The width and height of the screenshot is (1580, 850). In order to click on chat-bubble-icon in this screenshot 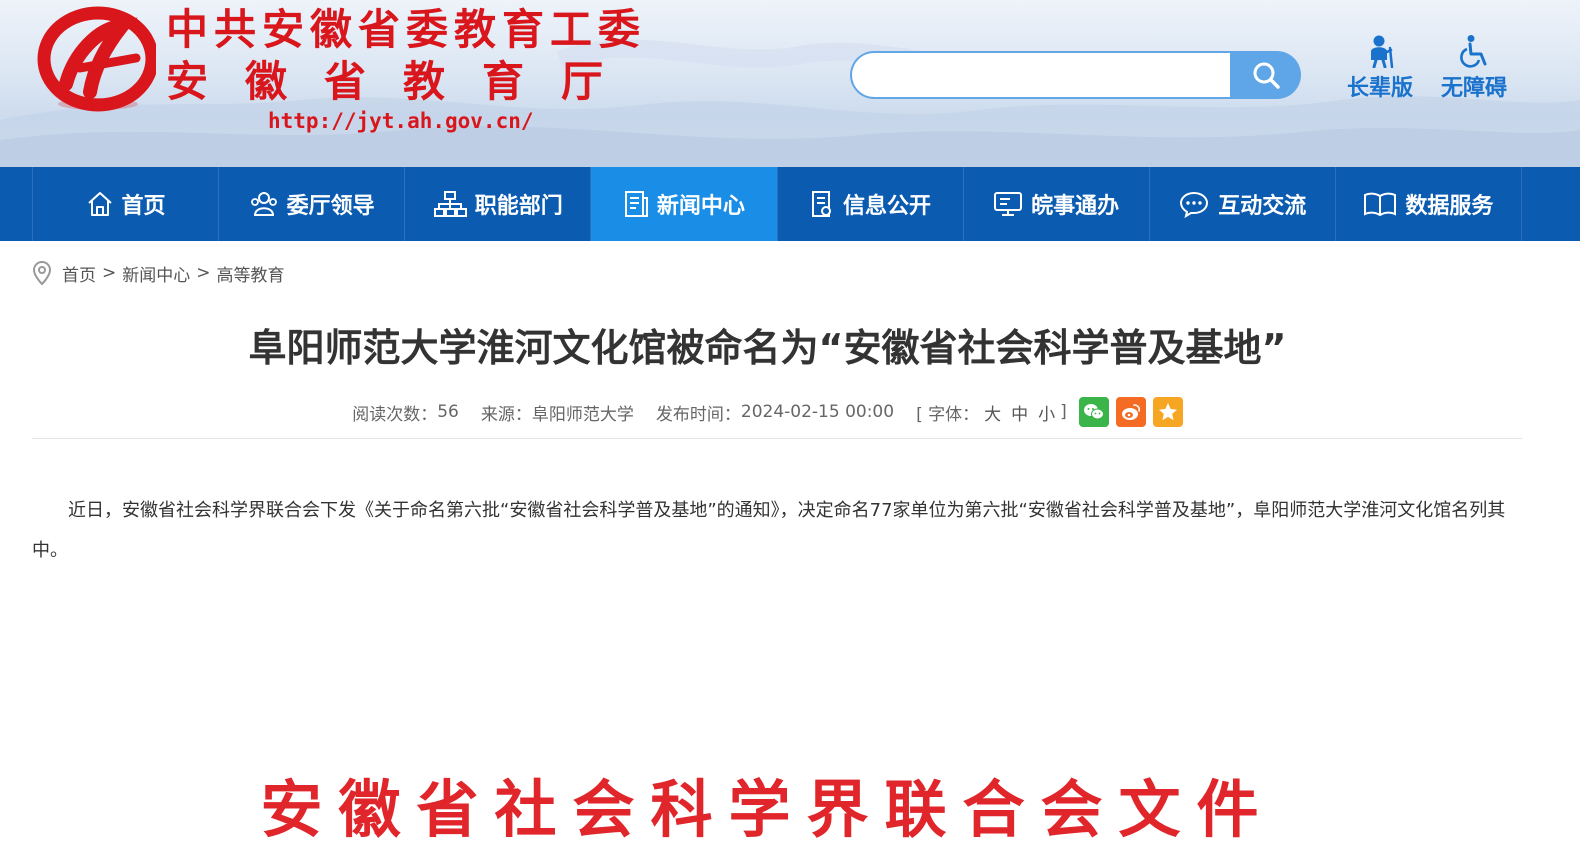, I will do `click(1194, 204)`.